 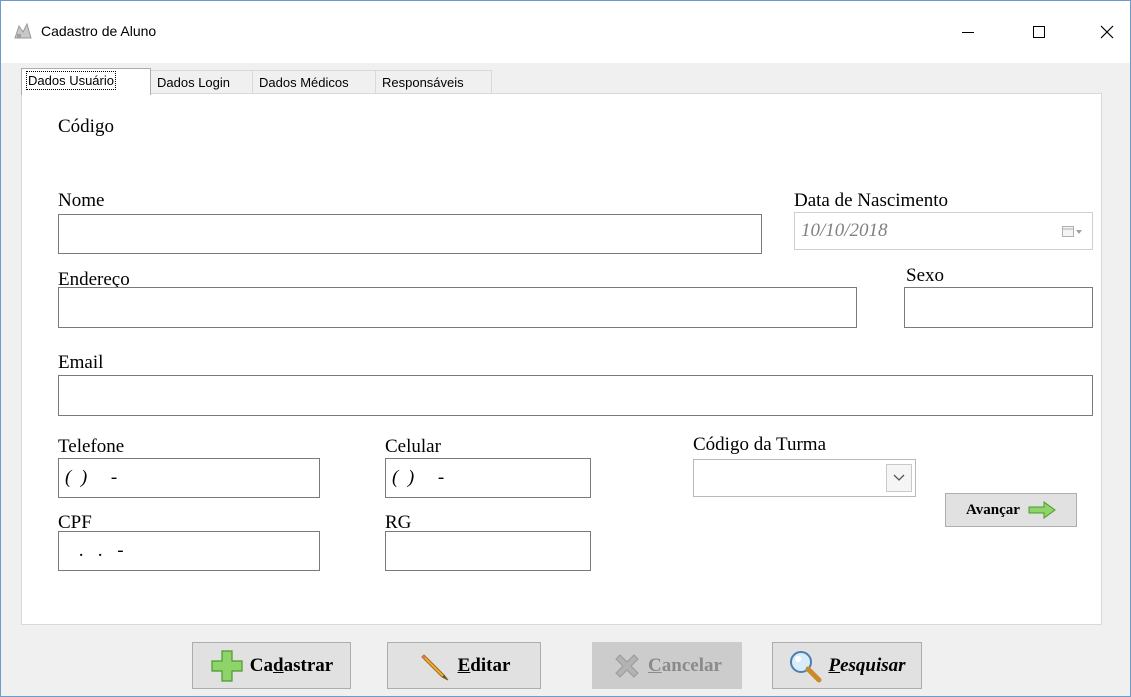 I want to click on tab-label: Dados Login, so click(x=193, y=82).